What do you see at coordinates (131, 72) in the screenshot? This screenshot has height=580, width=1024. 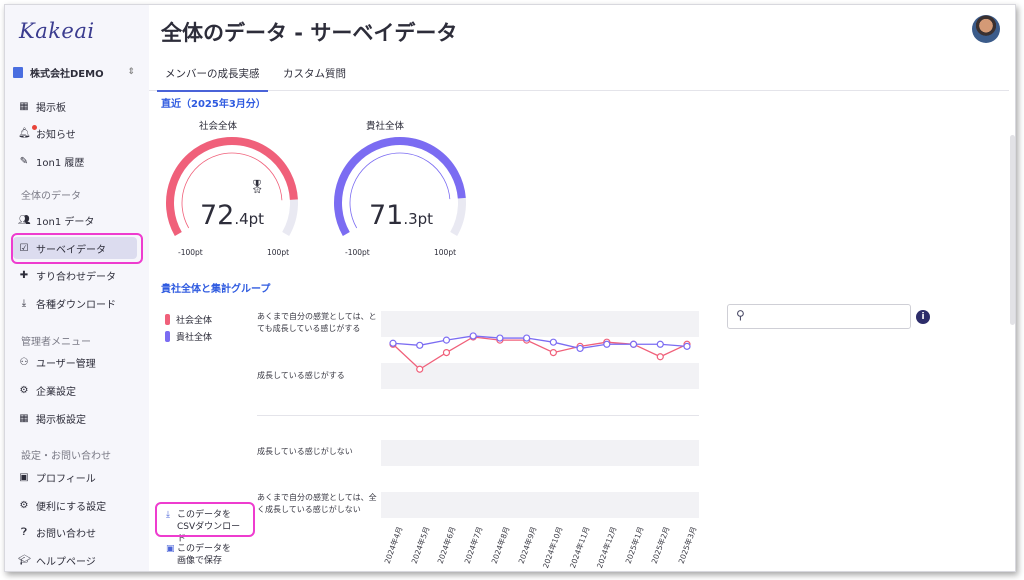 I see `updown-icon: ⇕` at bounding box center [131, 72].